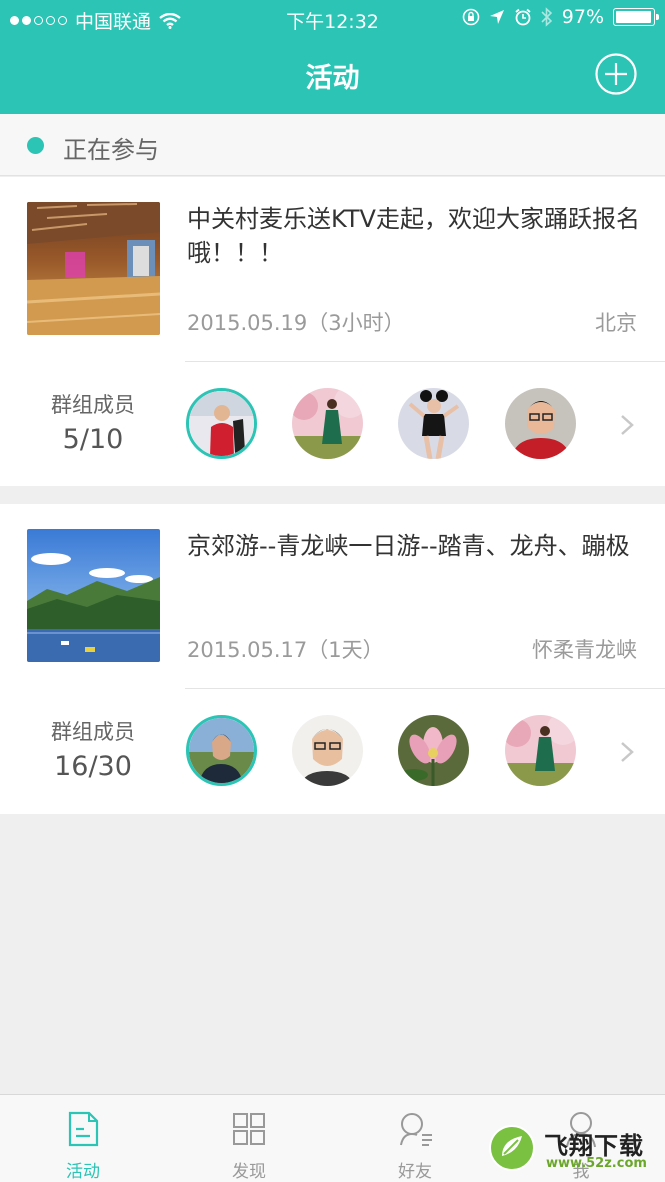  What do you see at coordinates (616, 323) in the screenshot?
I see `activity-location: 北京` at bounding box center [616, 323].